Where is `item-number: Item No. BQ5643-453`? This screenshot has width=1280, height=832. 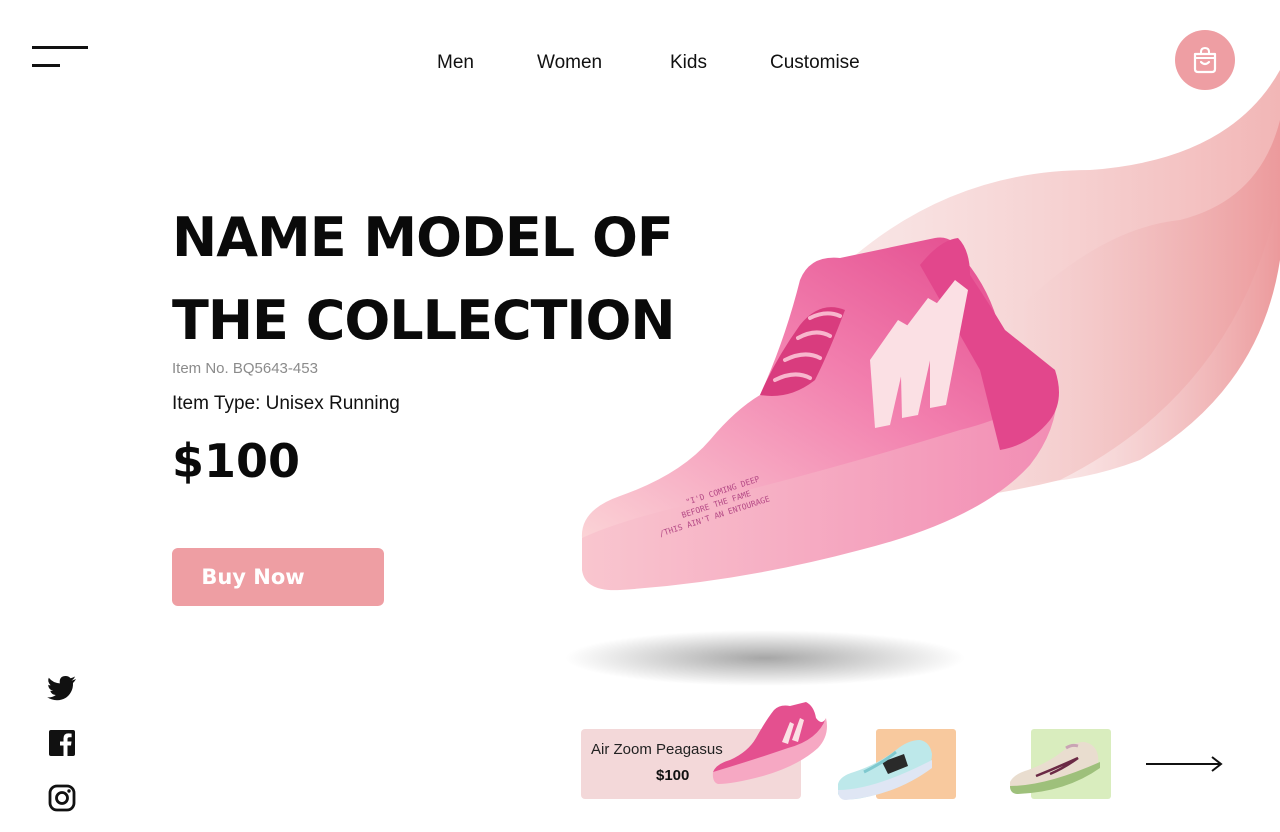
item-number: Item No. BQ5643-453 is located at coordinates (245, 368).